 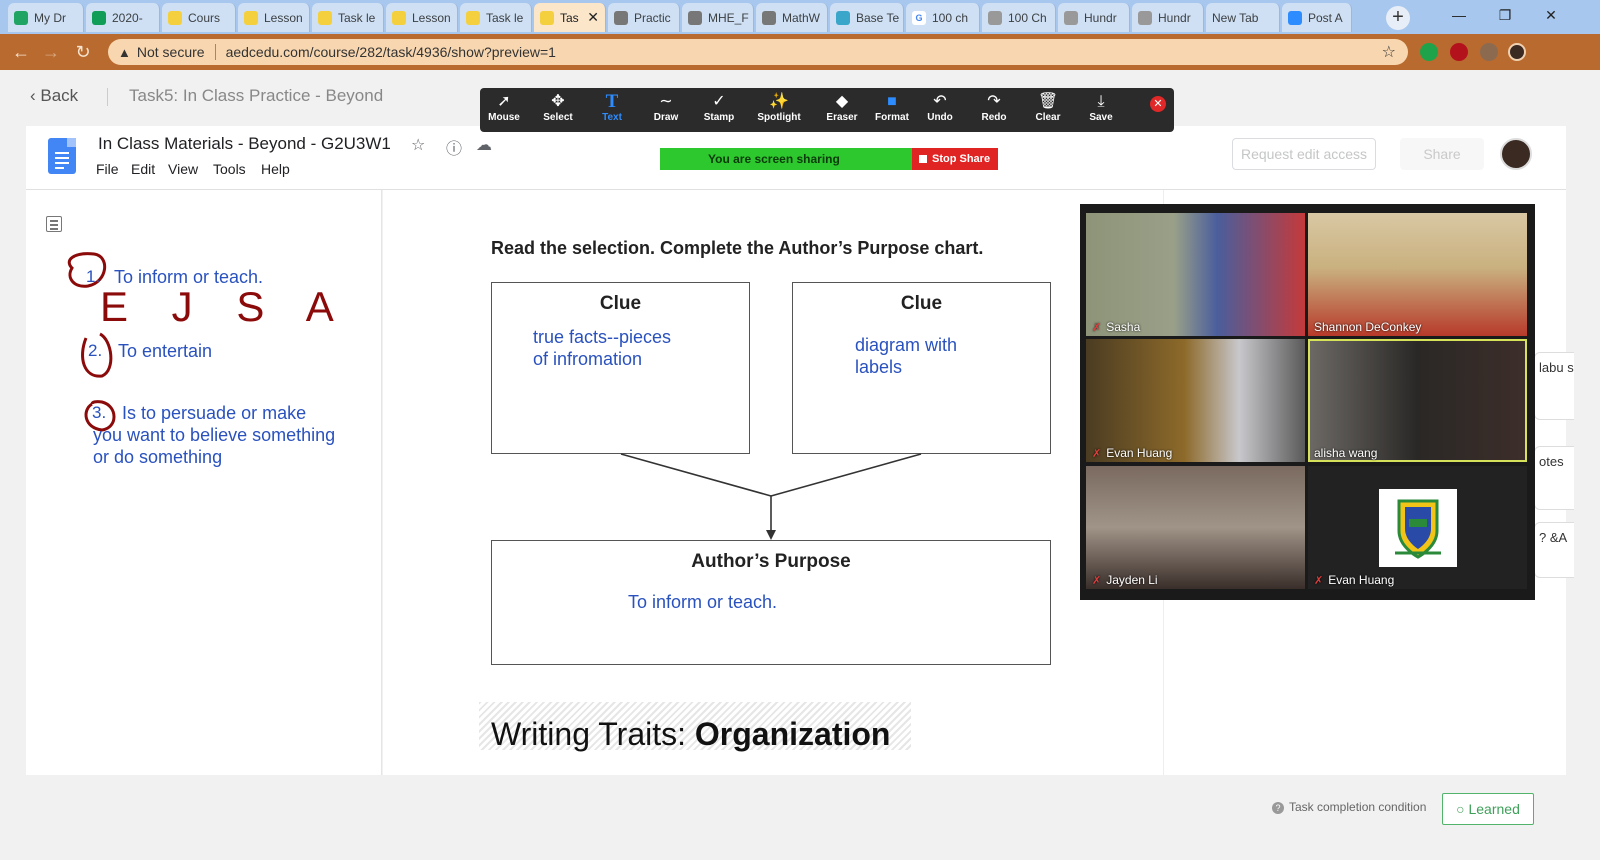 I want to click on close-tab-icon: ✕, so click(x=591, y=17).